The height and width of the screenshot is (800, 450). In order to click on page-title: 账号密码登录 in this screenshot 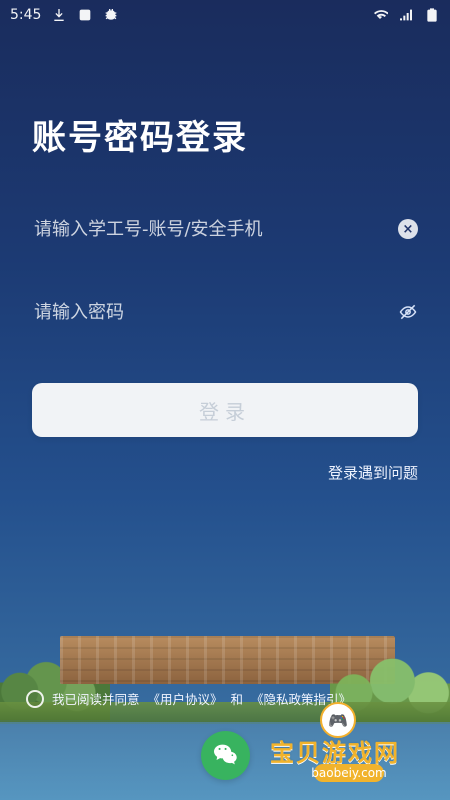, I will do `click(140, 138)`.